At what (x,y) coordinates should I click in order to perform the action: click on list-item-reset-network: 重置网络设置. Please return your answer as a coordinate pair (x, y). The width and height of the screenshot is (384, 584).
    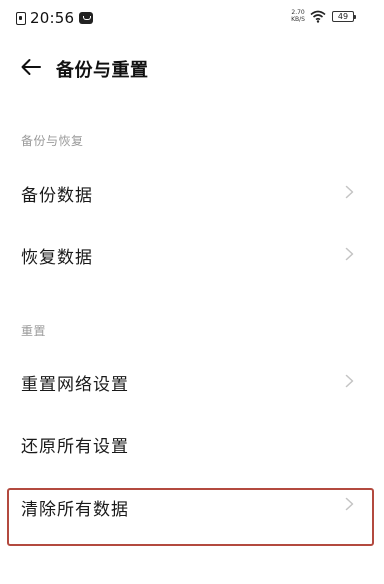
    Looking at the image, I should click on (192, 381).